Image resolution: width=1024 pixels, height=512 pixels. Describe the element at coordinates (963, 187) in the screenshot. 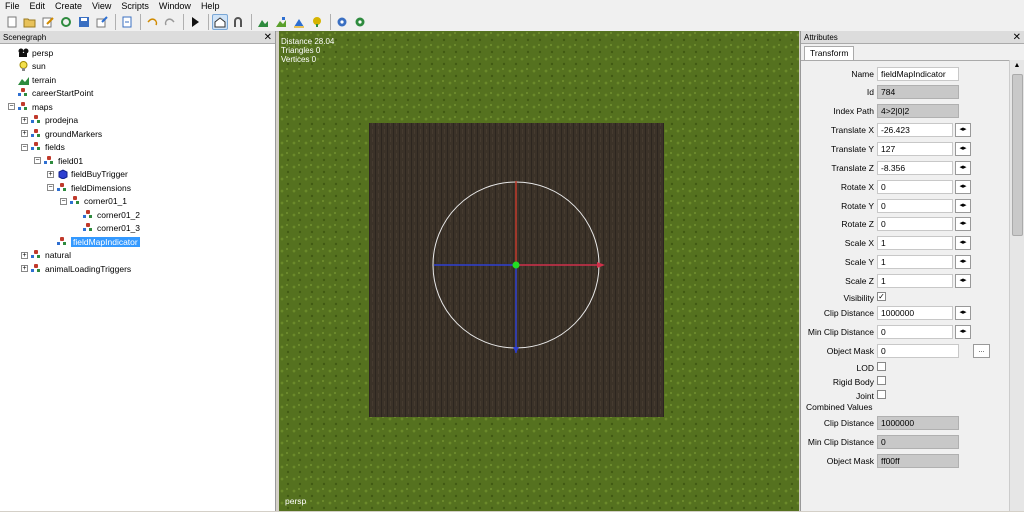

I see `rotate-x-spinner-icon: ◂▸` at that location.